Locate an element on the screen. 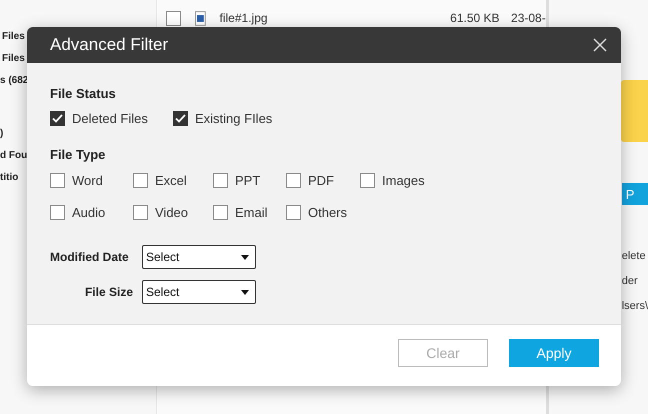  section-heading: File Status is located at coordinates (83, 93).